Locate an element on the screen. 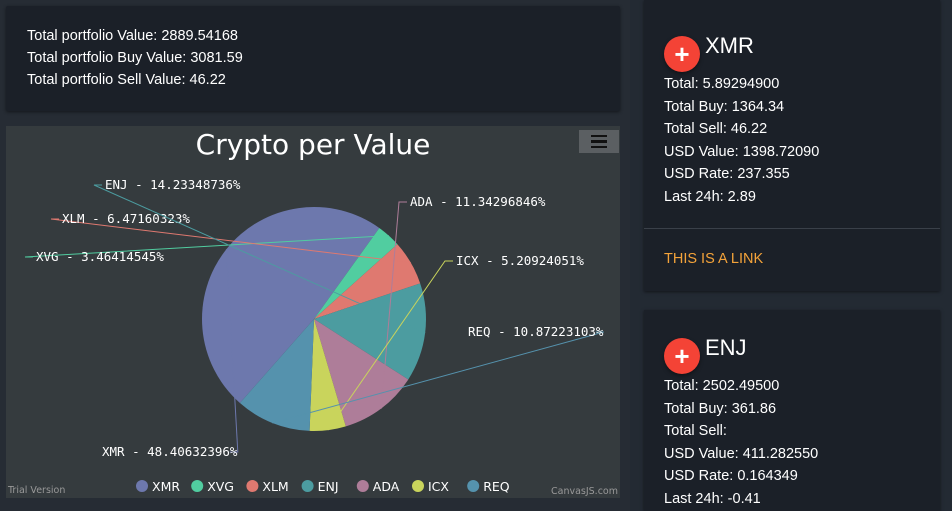 The image size is (952, 511). coin-name: ENJ is located at coordinates (726, 347).